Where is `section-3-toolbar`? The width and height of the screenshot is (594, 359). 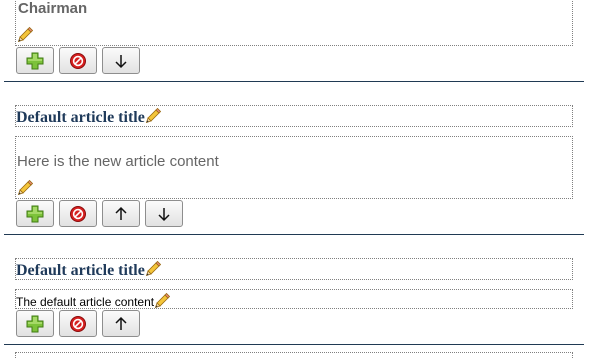 section-3-toolbar is located at coordinates (78, 323).